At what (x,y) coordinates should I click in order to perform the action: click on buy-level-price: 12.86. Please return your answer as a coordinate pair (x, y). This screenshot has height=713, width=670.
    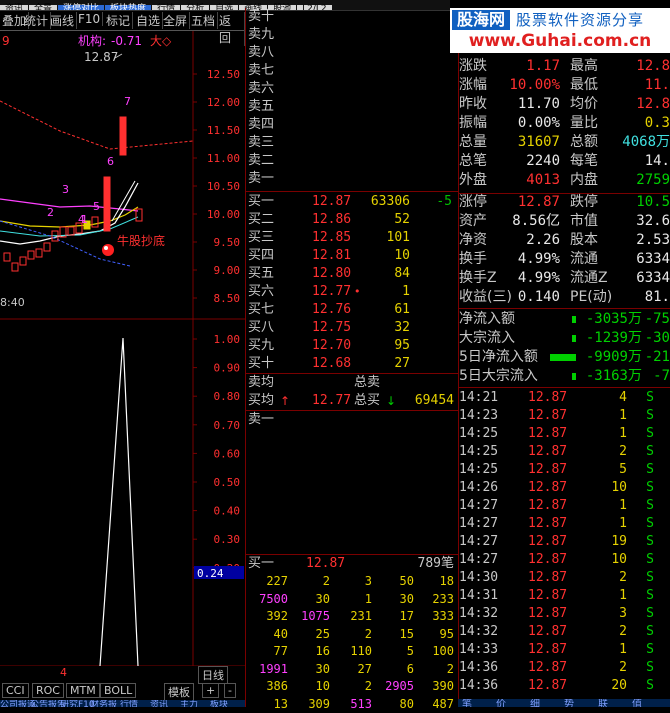
    Looking at the image, I should click on (332, 219).